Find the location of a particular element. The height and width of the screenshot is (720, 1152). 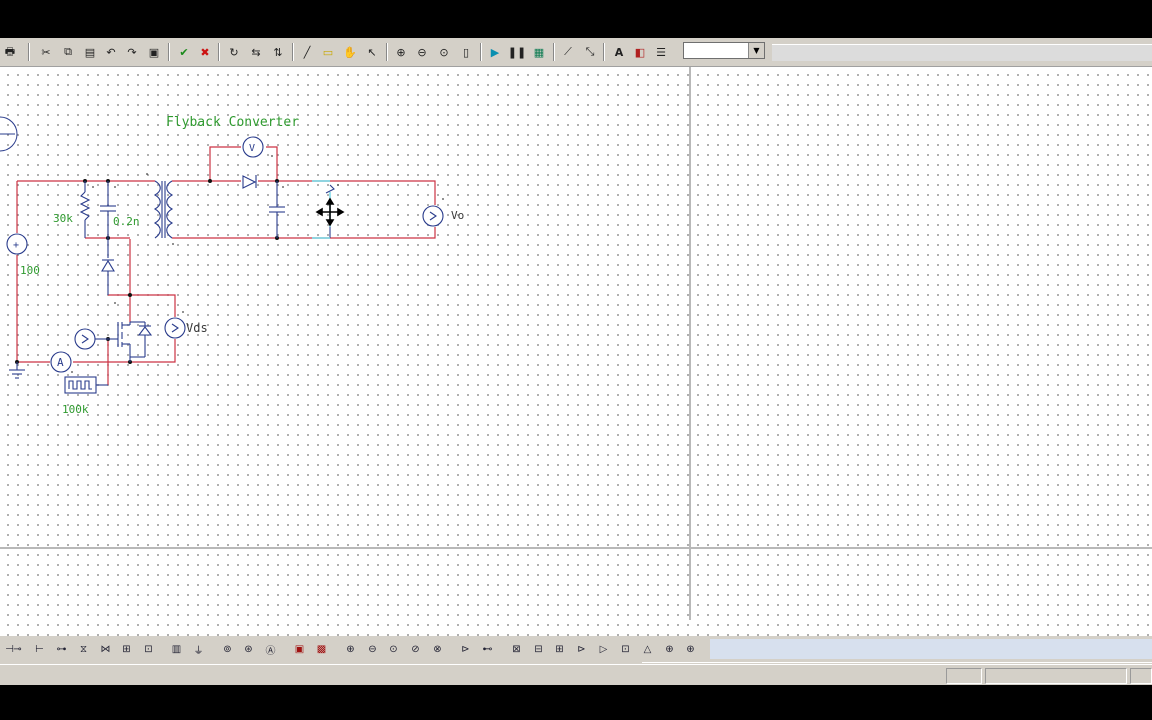

close-icon: ✖ is located at coordinates (205, 52).